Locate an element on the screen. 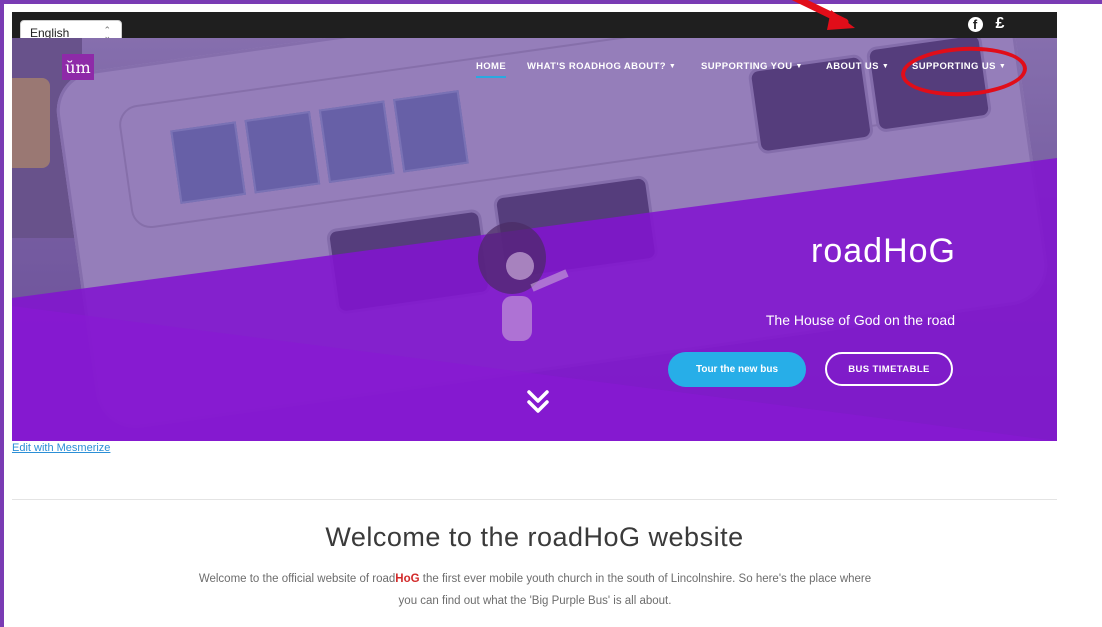 The width and height of the screenshot is (1102, 627). mascot-image is located at coordinates (523, 281).